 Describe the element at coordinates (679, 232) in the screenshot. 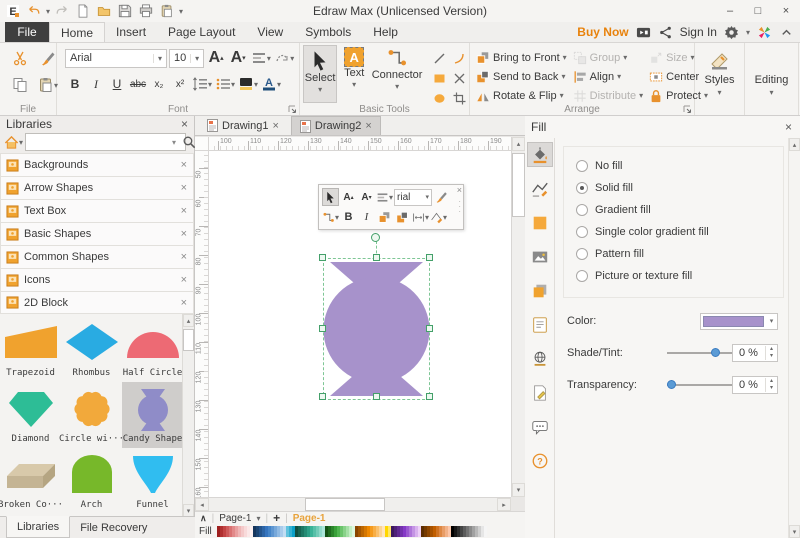

I see `fill-option-single-color-gradient-fill: Single color gradient fill` at that location.